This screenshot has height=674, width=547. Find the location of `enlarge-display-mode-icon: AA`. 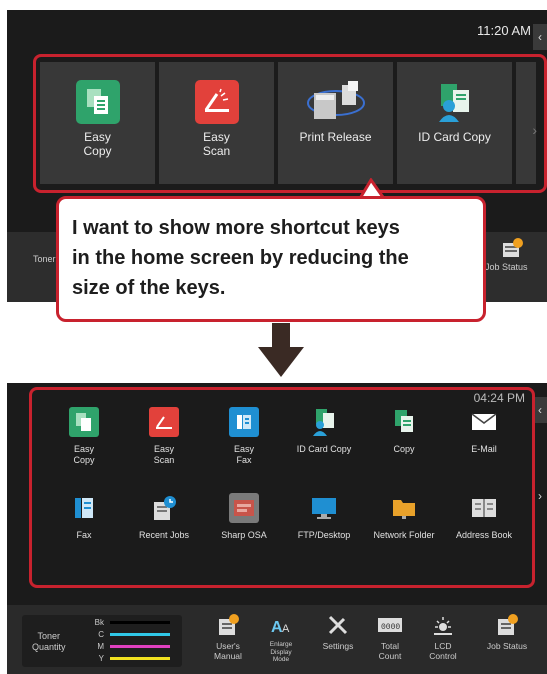

enlarge-display-mode-icon: AA is located at coordinates (280, 627).